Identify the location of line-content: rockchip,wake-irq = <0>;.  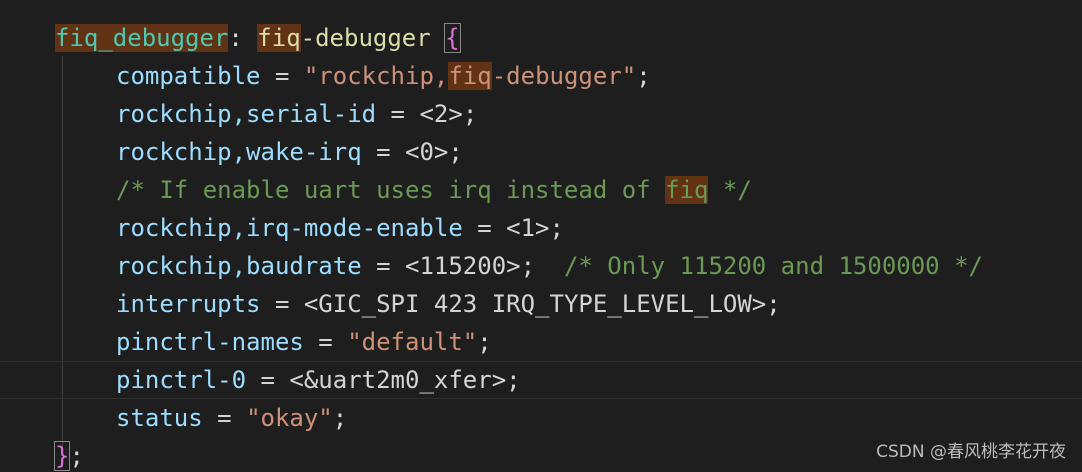
(289, 152).